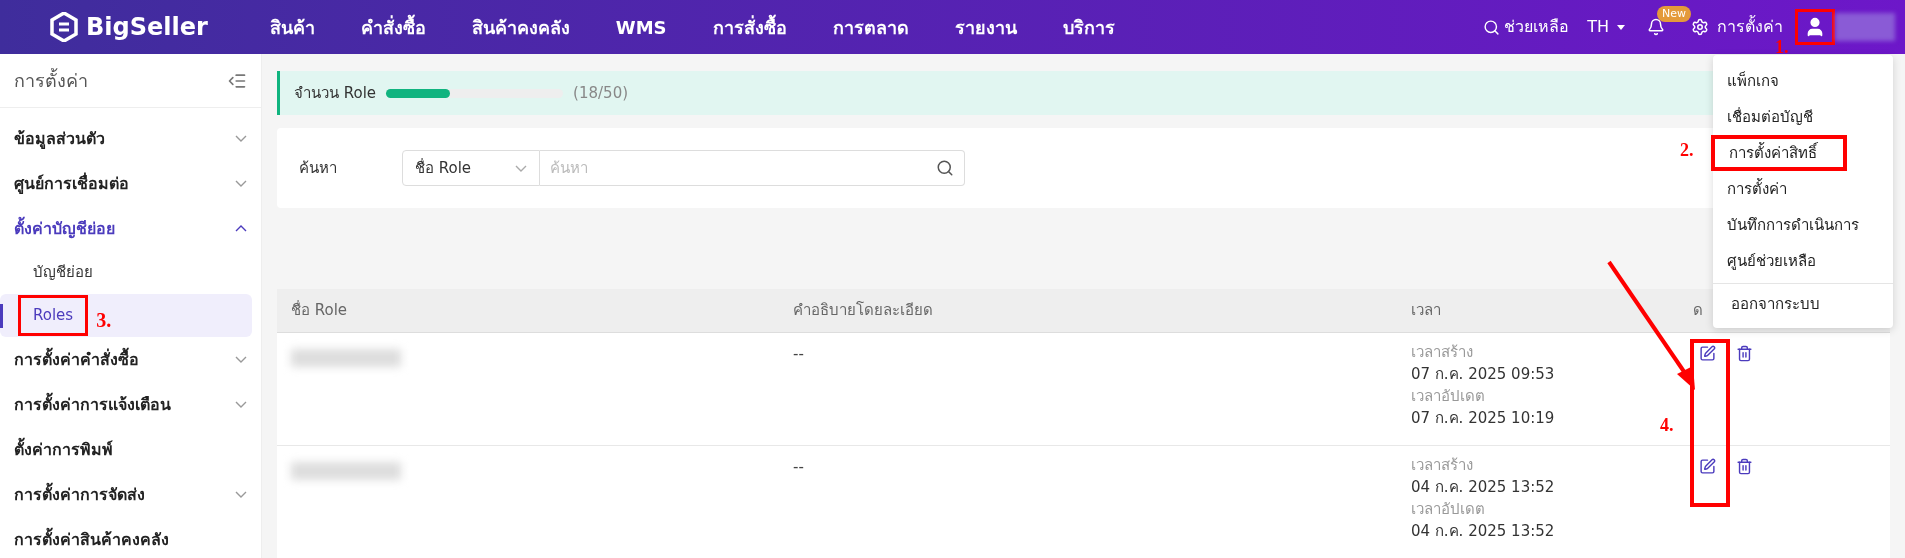  I want to click on nav-link: สินค้าคงคลัง, so click(520, 27).